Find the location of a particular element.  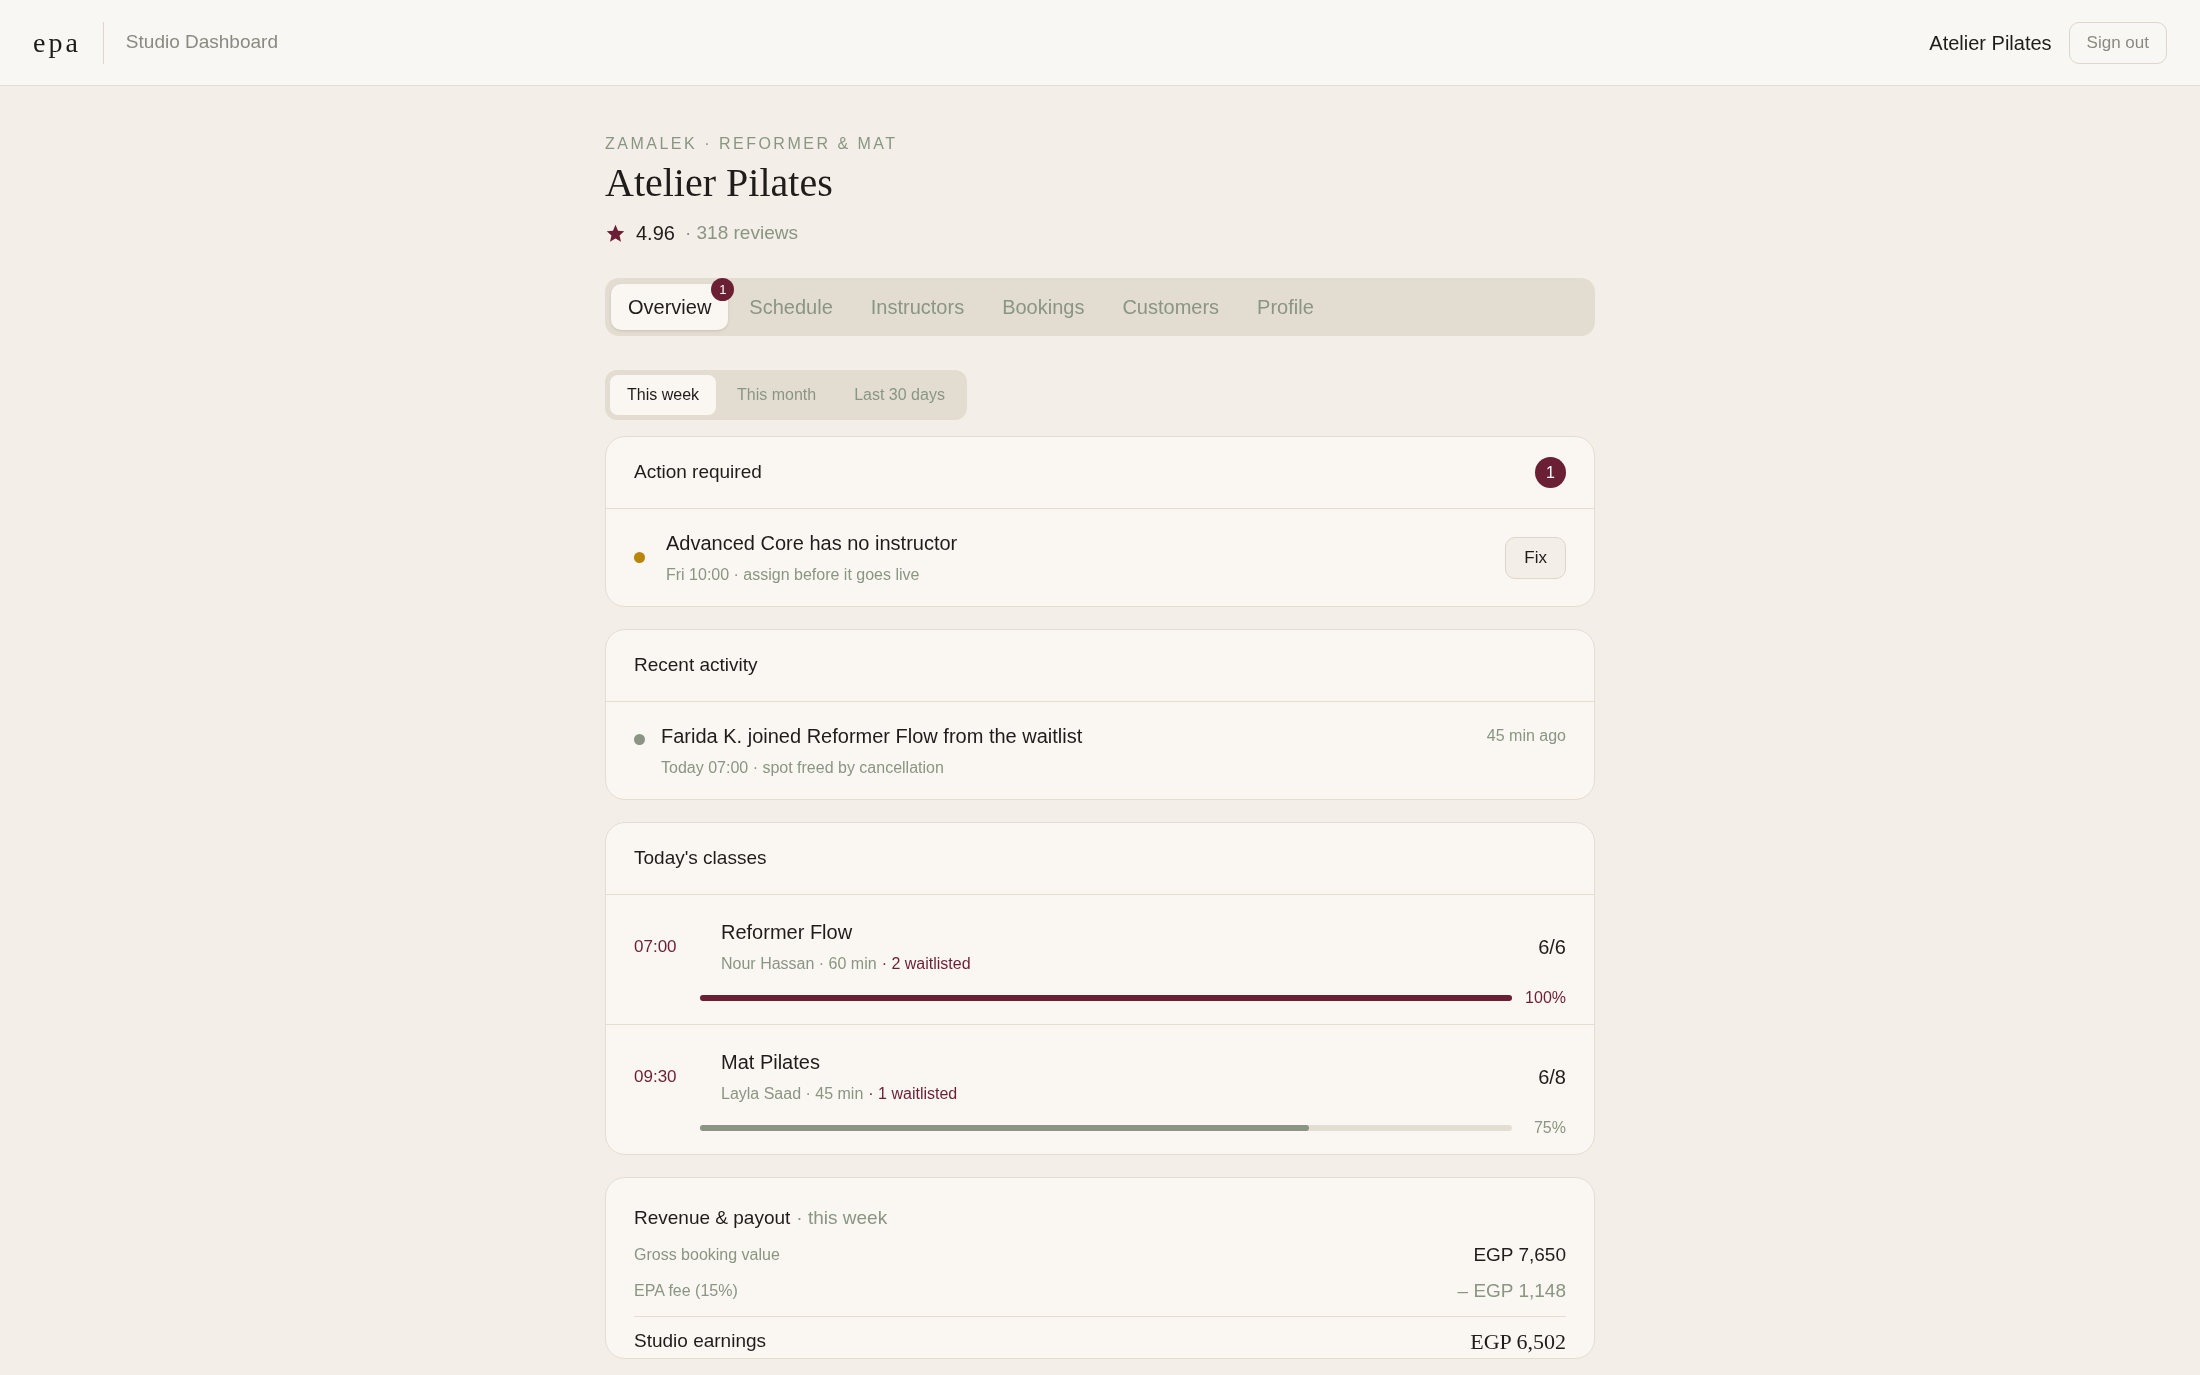

activity-title: Farida K. joined Reformer Flow from the waitlist is located at coordinates (872, 736).